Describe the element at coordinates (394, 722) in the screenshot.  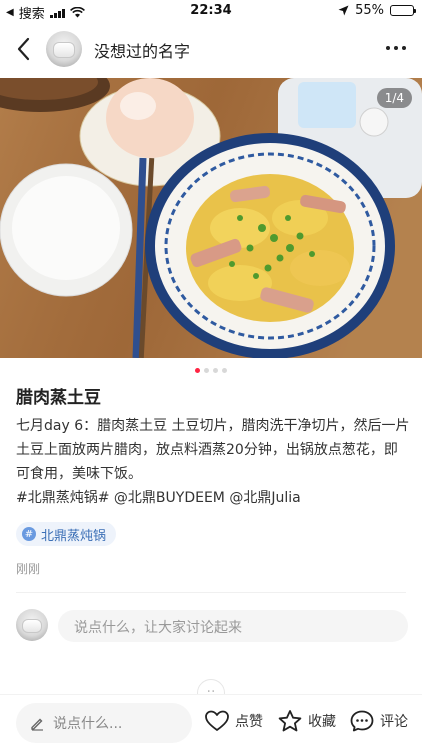
I see `comment-label: 评论` at that location.